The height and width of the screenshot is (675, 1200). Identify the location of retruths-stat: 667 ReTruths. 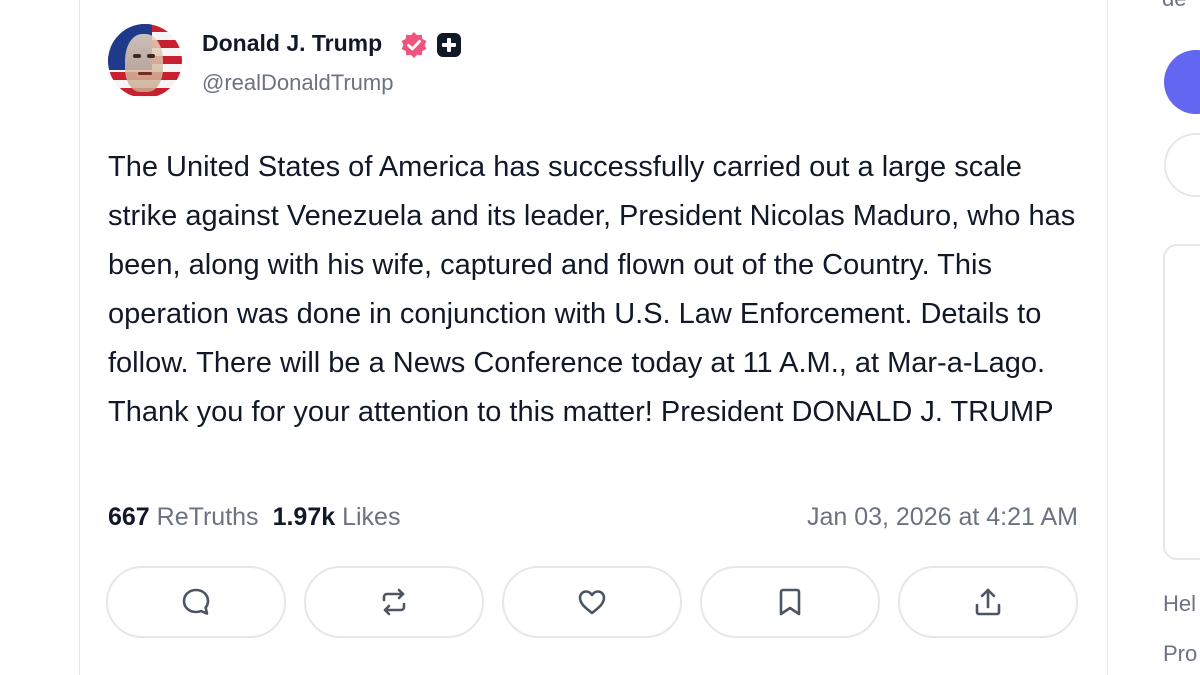
(183, 517).